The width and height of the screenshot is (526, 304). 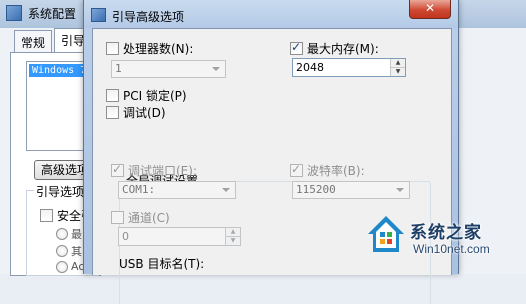 I want to click on channel-option: 通道(C), so click(x=140, y=217).